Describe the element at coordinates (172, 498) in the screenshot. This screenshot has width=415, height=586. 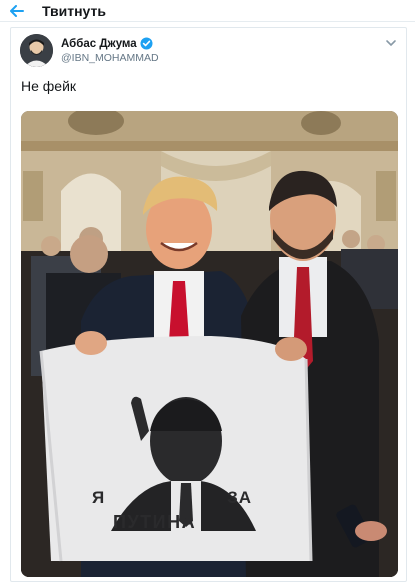
I see `sweater-text-line1: Я ЗА` at that location.